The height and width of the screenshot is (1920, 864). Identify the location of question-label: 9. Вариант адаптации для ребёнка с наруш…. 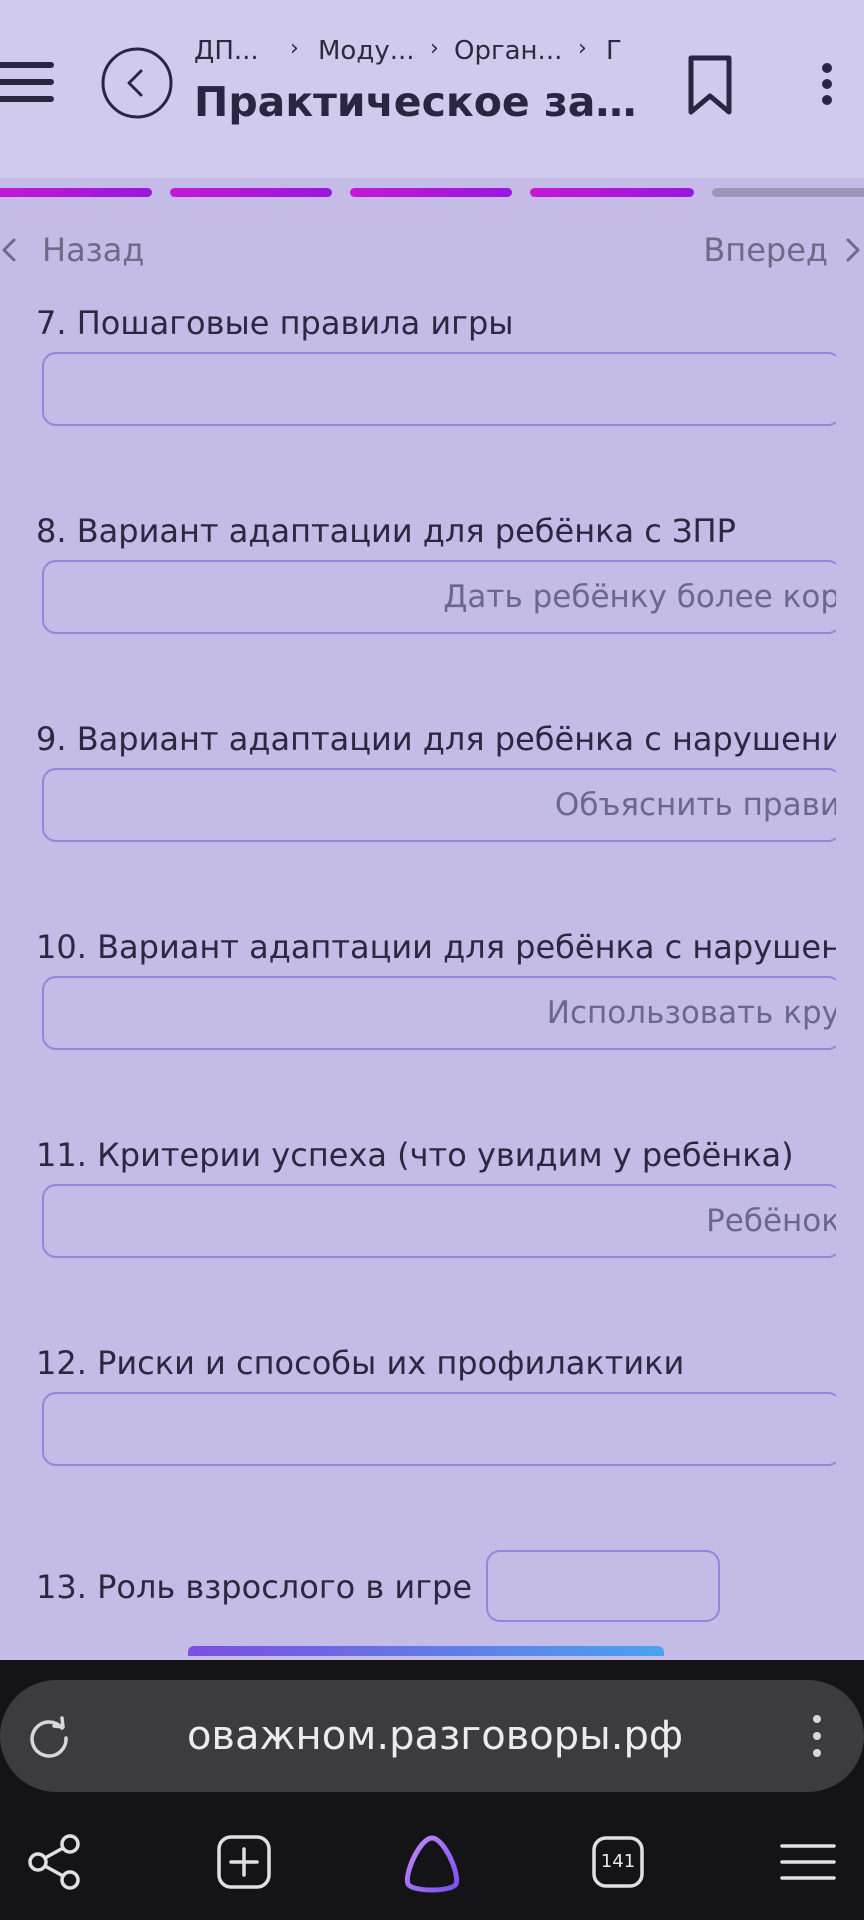
(436, 739).